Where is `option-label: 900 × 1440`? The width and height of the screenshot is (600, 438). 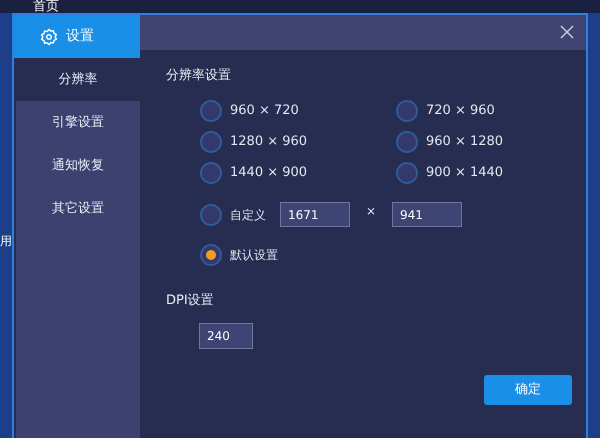
option-label: 900 × 1440 is located at coordinates (465, 173).